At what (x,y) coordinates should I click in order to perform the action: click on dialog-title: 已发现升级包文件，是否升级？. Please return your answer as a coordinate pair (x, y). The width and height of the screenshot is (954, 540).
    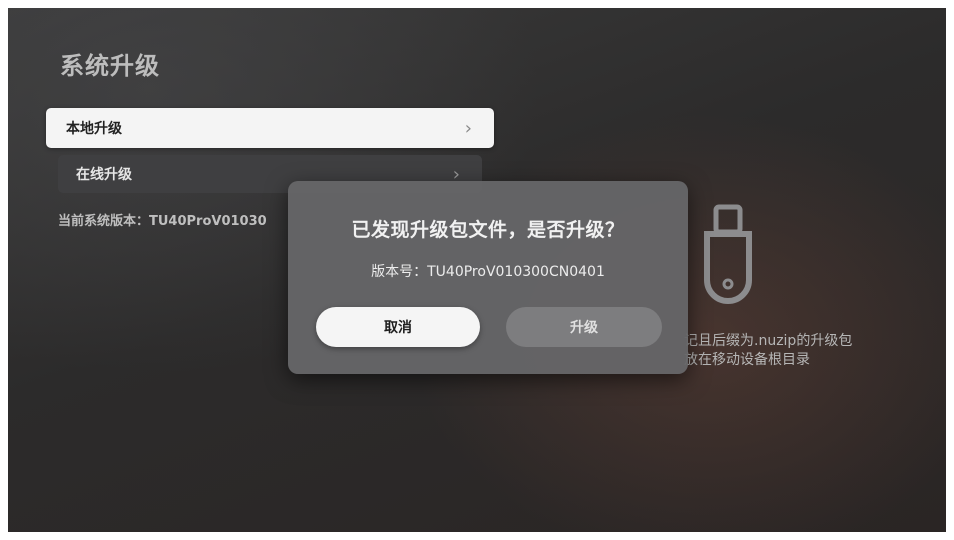
    Looking at the image, I should click on (488, 230).